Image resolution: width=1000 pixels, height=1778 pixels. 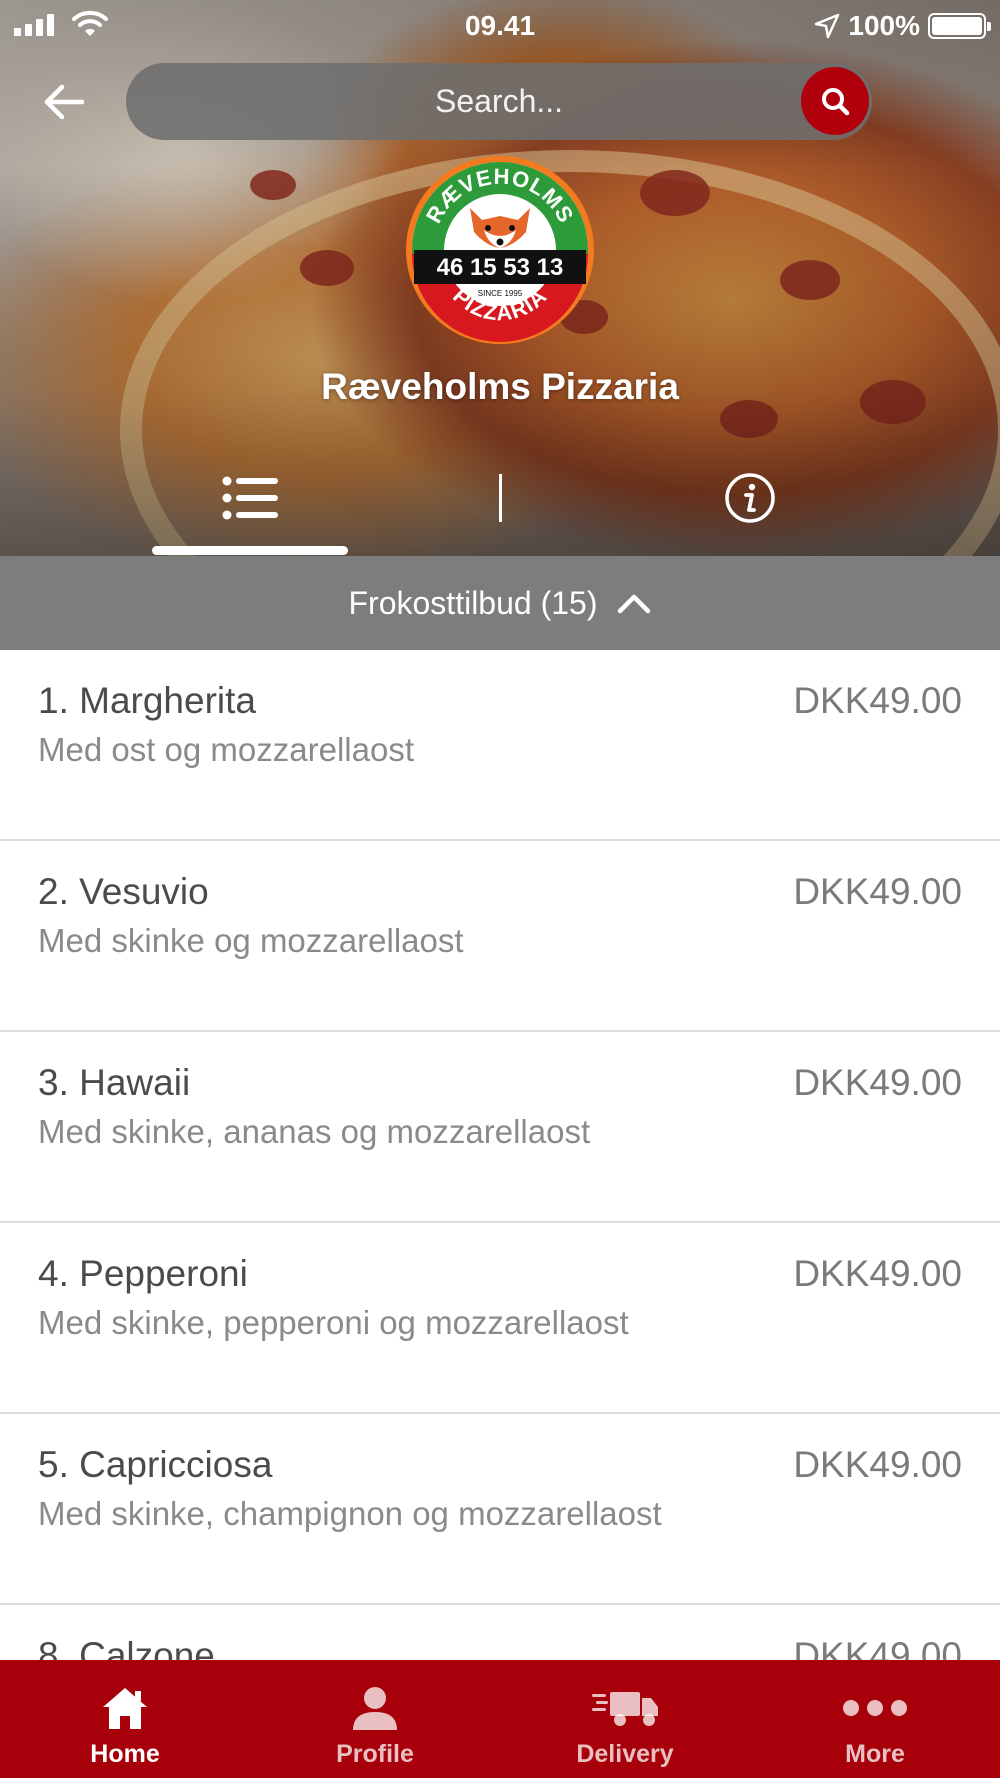 I want to click on nav-item-more: More, so click(x=875, y=1719).